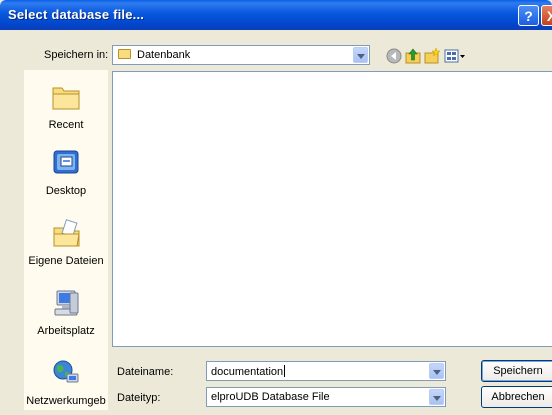  What do you see at coordinates (124, 54) in the screenshot?
I see `folder-icon` at bounding box center [124, 54].